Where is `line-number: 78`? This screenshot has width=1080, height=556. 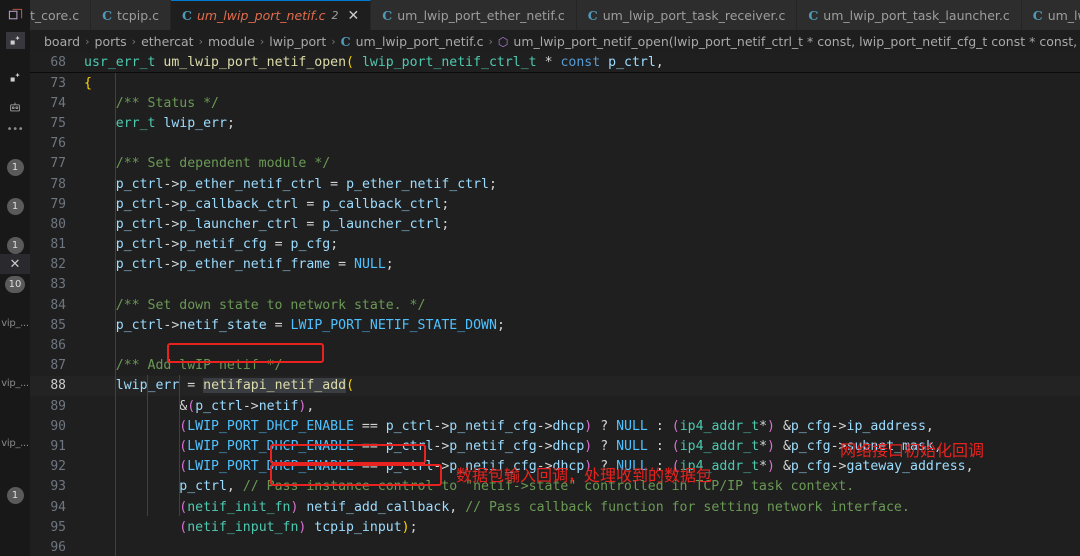
line-number: 78 is located at coordinates (58, 184).